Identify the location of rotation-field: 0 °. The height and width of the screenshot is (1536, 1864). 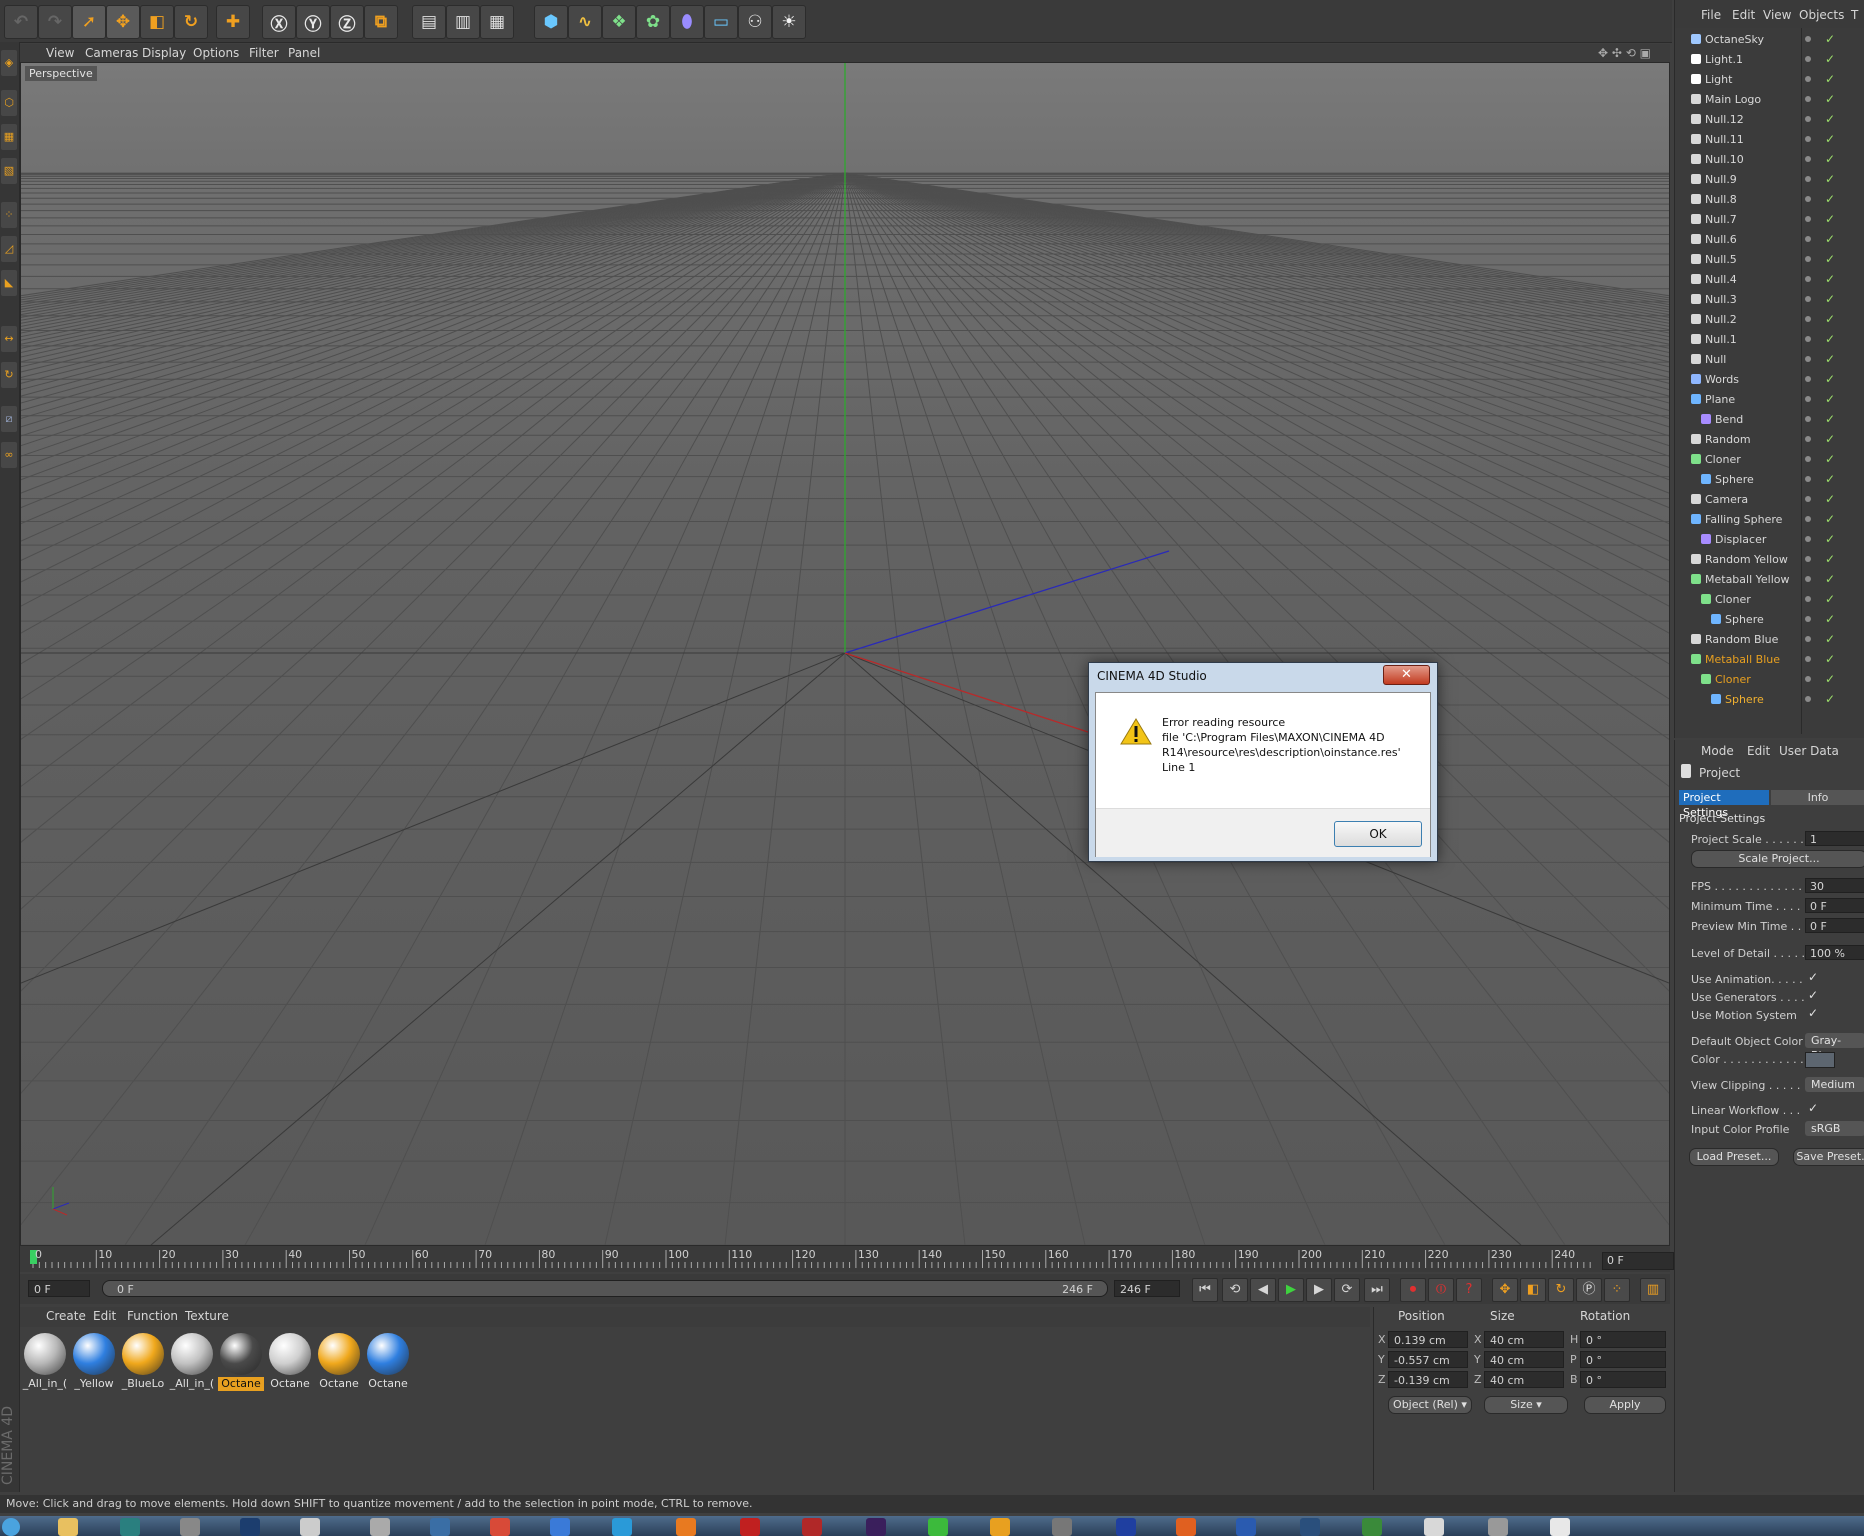
(1623, 1359).